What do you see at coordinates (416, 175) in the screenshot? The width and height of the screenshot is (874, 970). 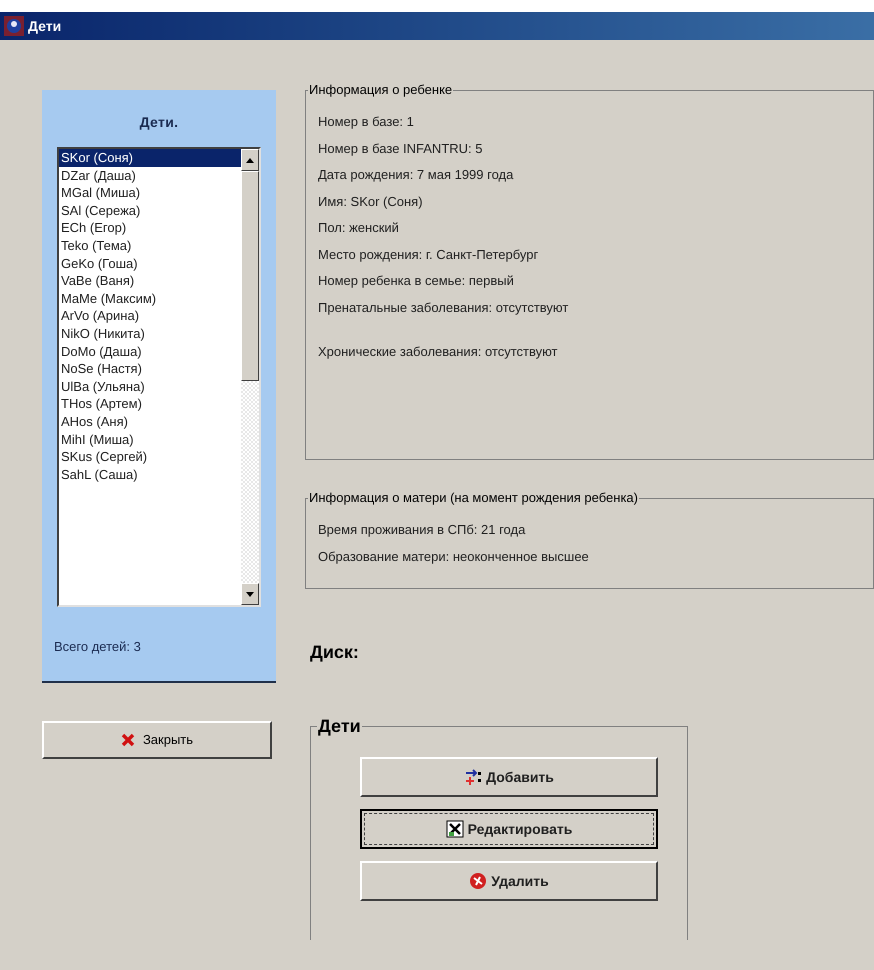 I see `info-line: Дата рождения: 7 мая 1999 года` at bounding box center [416, 175].